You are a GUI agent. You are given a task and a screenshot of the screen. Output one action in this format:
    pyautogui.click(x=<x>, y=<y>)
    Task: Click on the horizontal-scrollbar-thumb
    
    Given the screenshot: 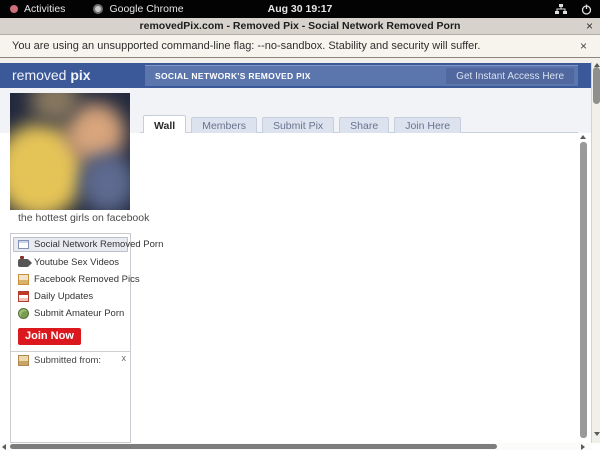 What is the action you would take?
    pyautogui.click(x=253, y=446)
    